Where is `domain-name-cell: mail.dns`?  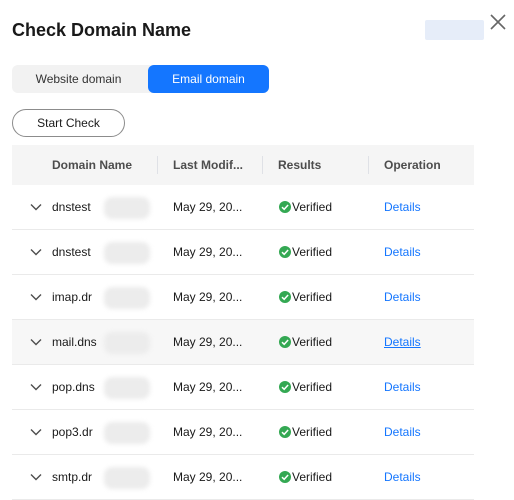
domain-name-cell: mail.dns is located at coordinates (74, 342).